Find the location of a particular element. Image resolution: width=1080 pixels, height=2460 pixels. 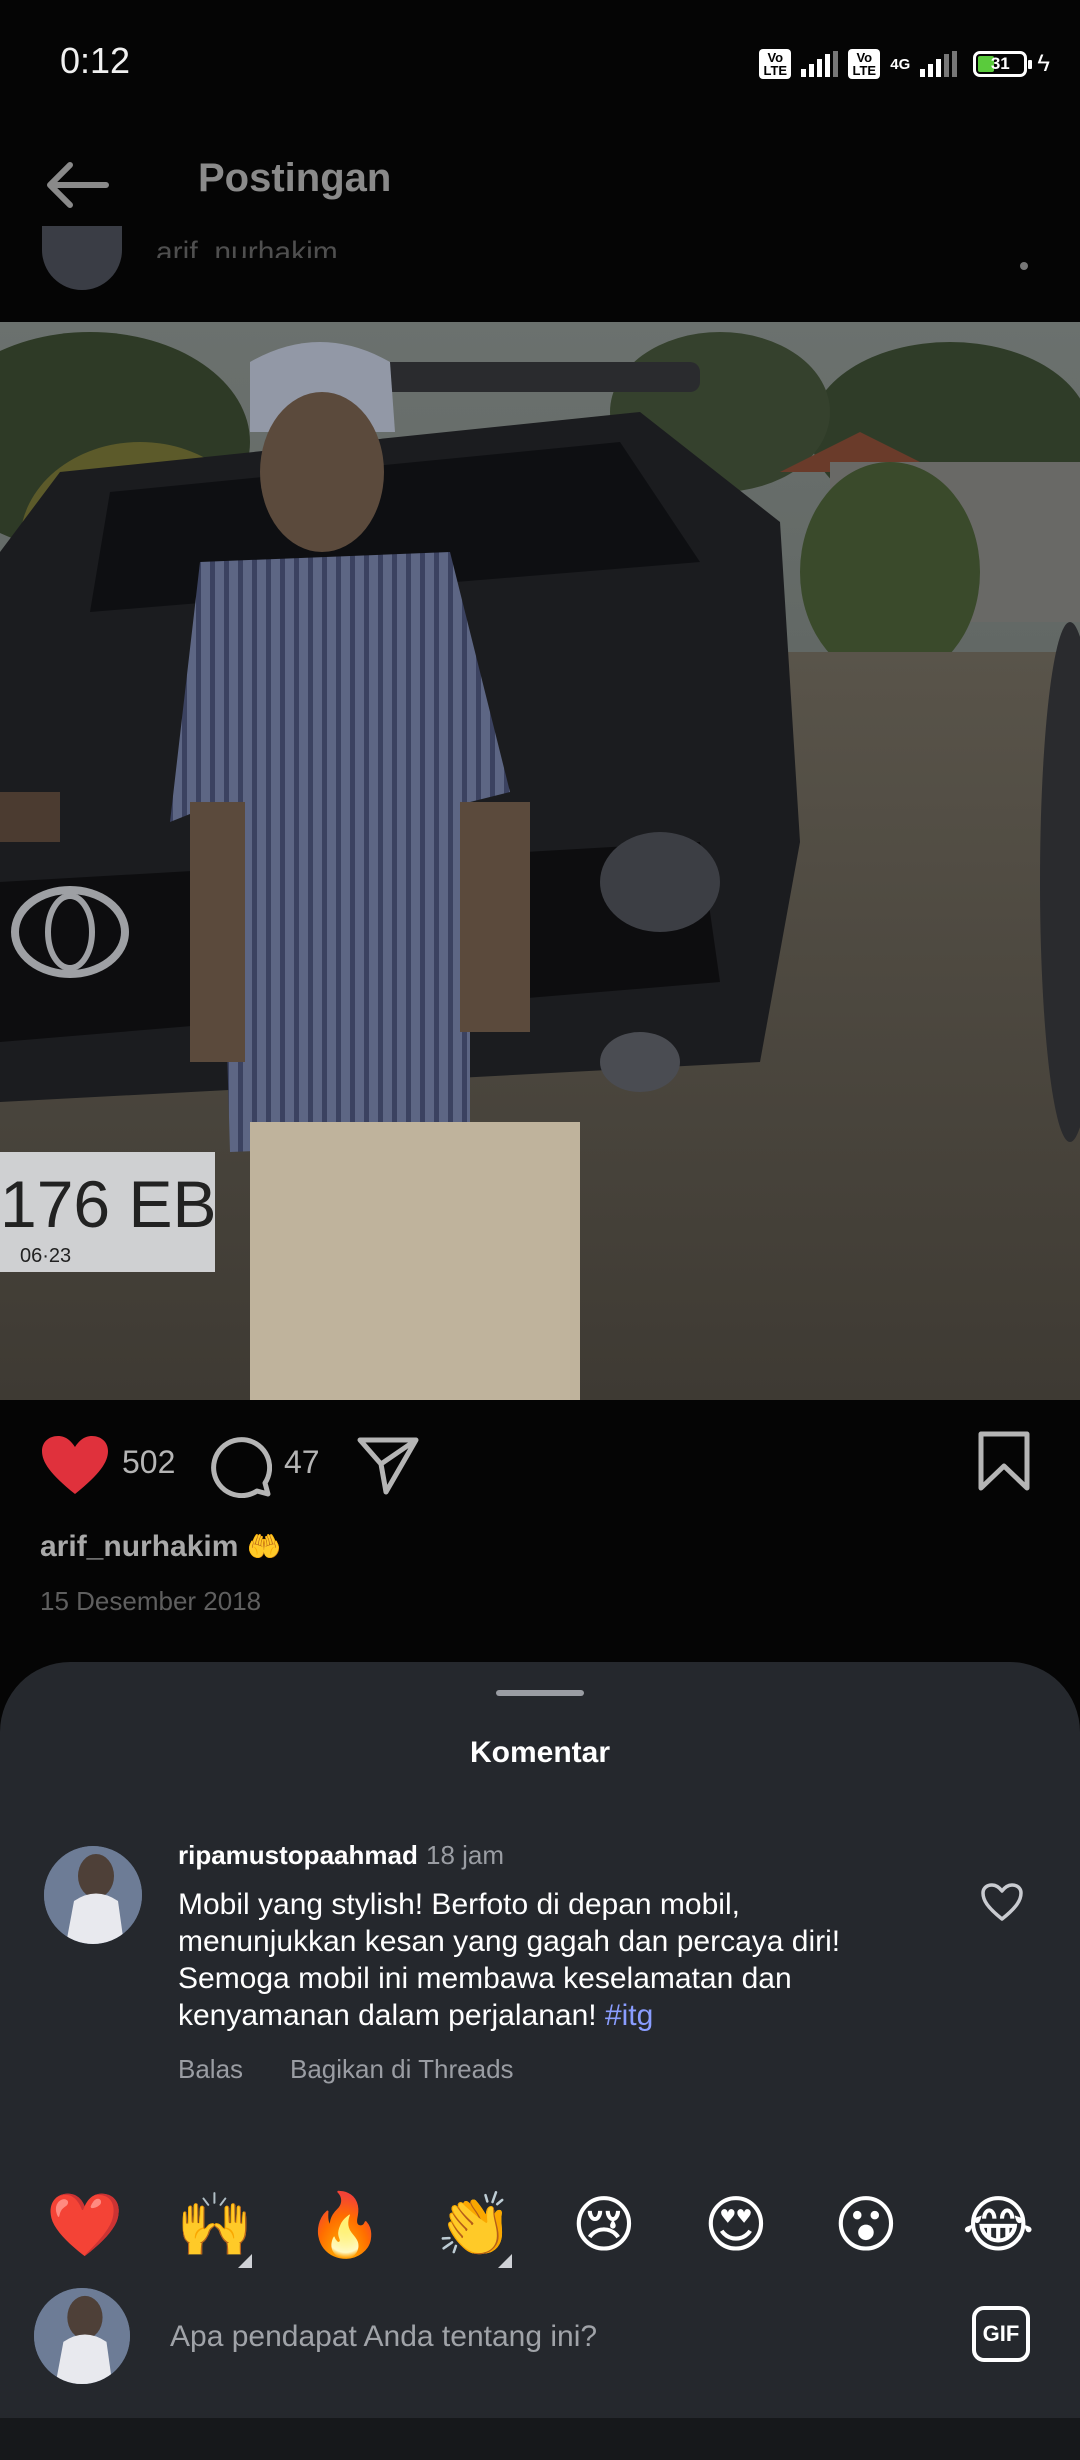

comment-count: 47 is located at coordinates (302, 1462).